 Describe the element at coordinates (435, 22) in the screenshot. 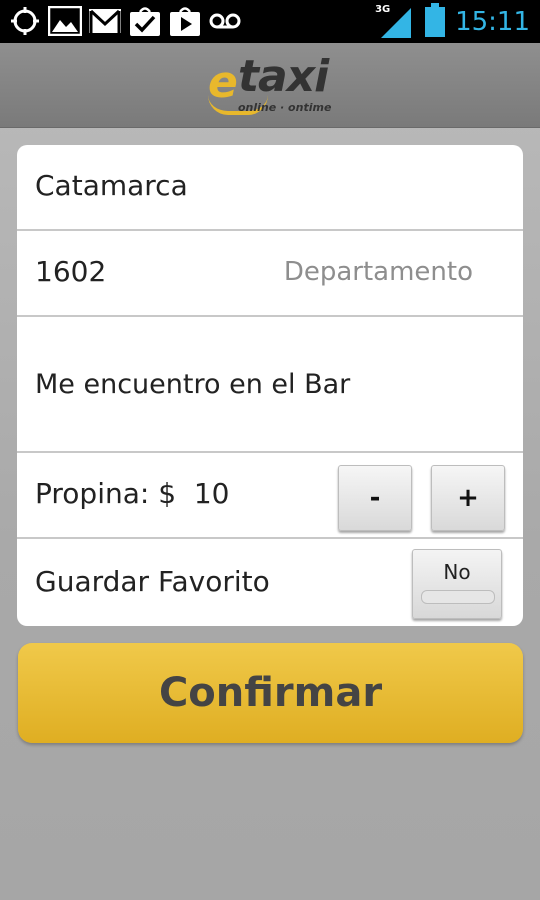

I see `battery-icon` at that location.